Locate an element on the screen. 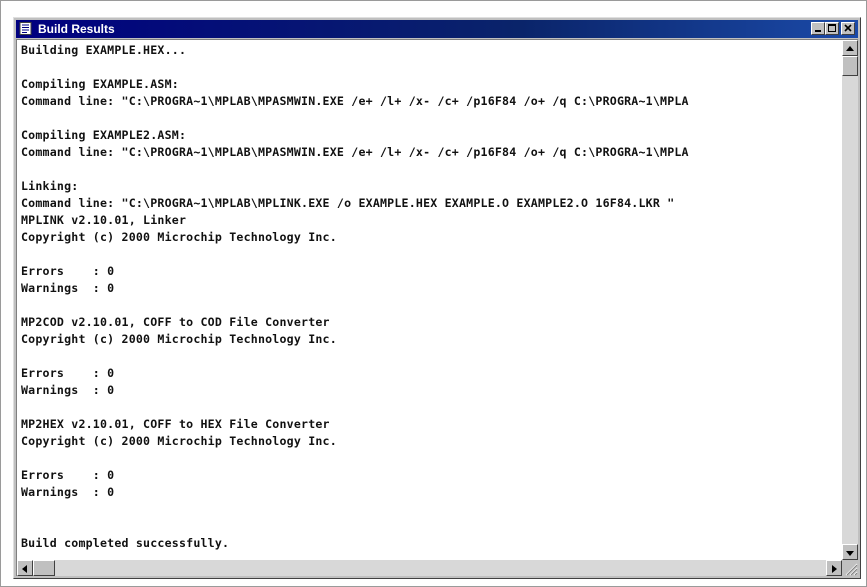  arrow-left-icon is located at coordinates (24, 569).